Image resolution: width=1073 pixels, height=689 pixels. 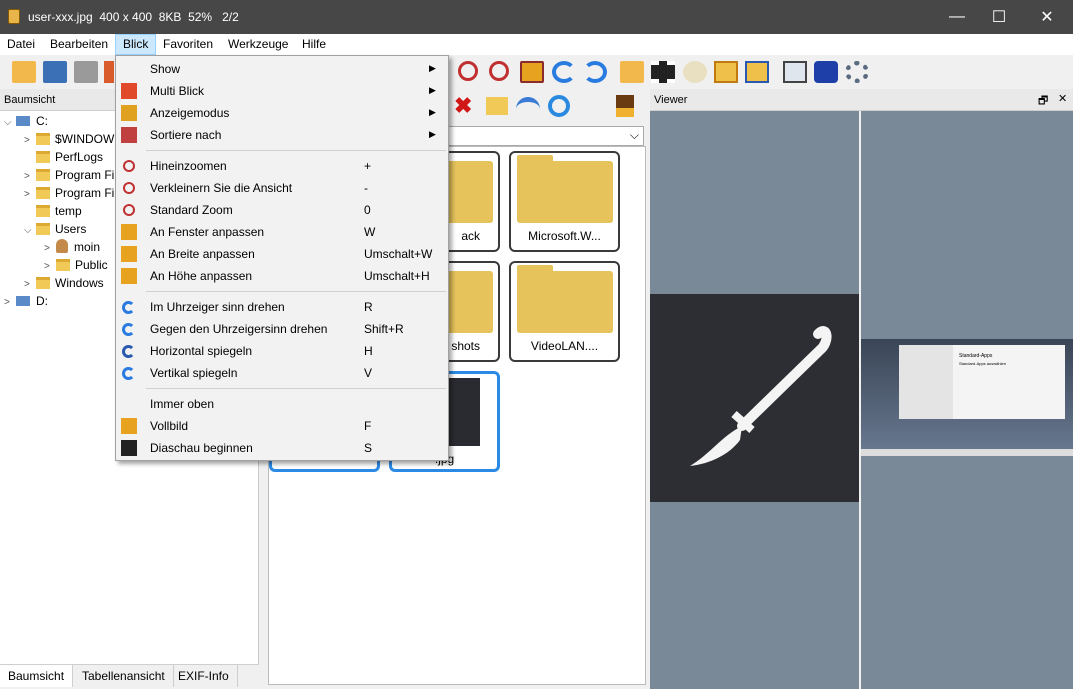 What do you see at coordinates (370, 232) in the screenshot?
I see `shortcut-key: W` at bounding box center [370, 232].